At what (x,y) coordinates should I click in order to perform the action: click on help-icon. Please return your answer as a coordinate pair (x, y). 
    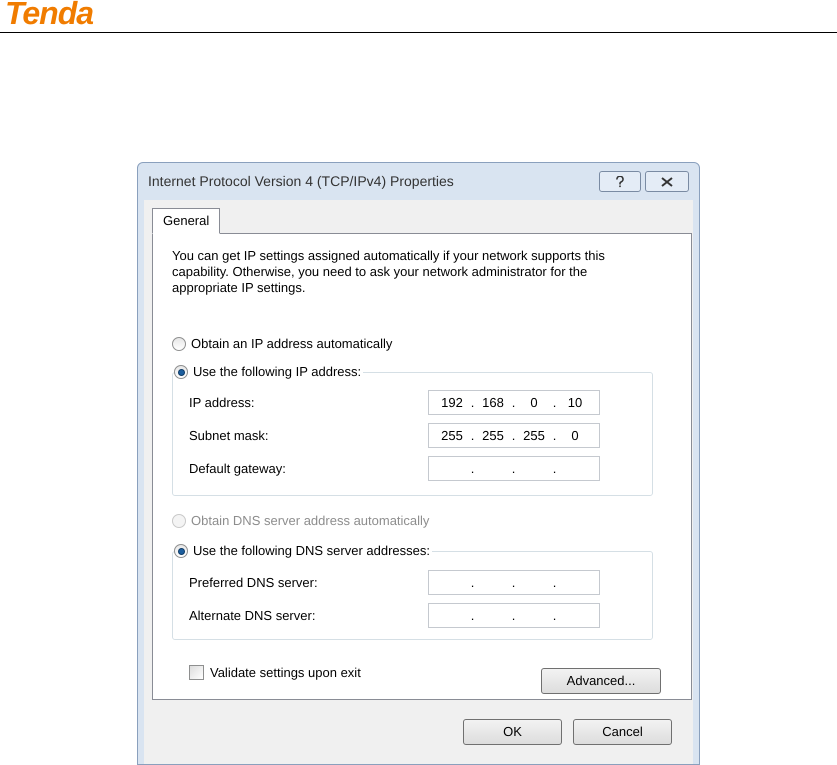
    Looking at the image, I should click on (620, 182).